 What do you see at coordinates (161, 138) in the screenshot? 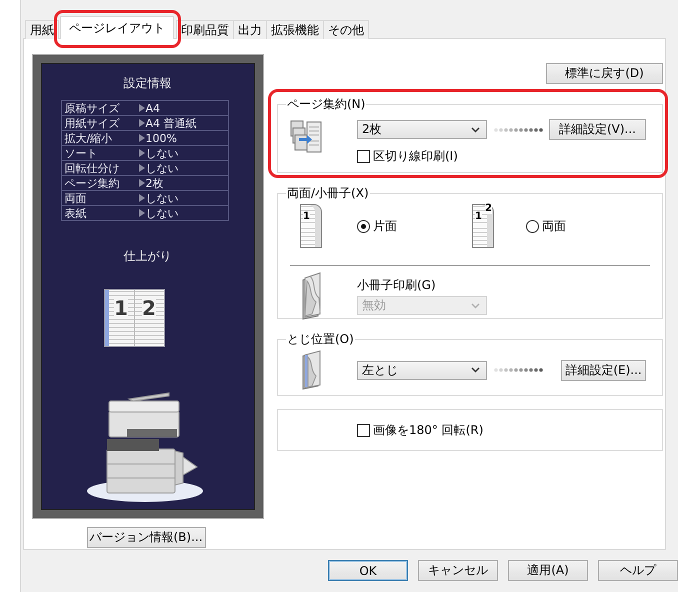
I see `setting-value: 100%` at bounding box center [161, 138].